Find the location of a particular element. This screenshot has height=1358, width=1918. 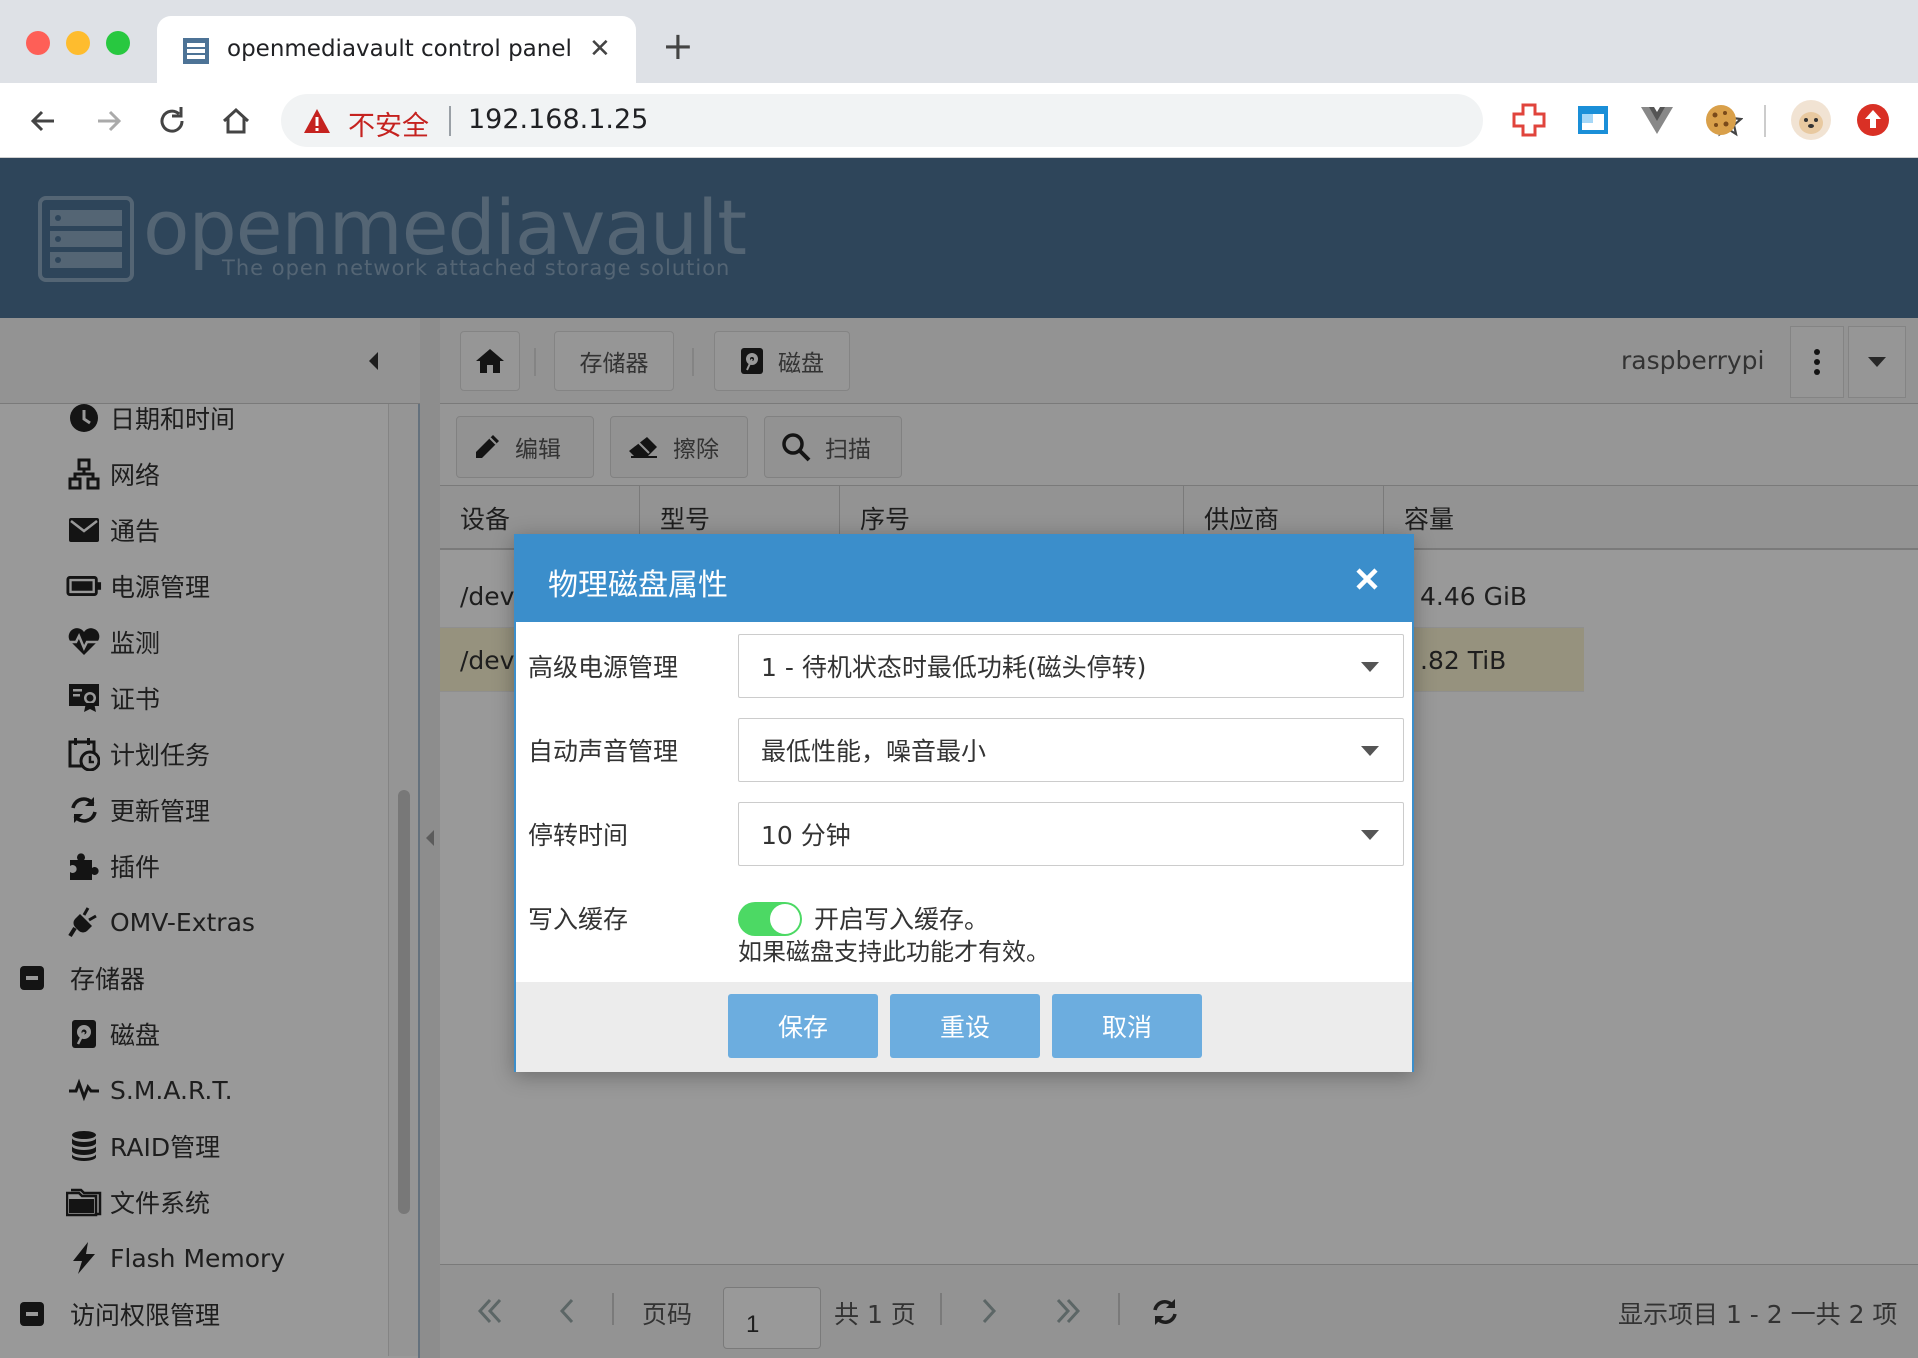

aam-select: 最低性能，噪音最小 is located at coordinates (1071, 750).